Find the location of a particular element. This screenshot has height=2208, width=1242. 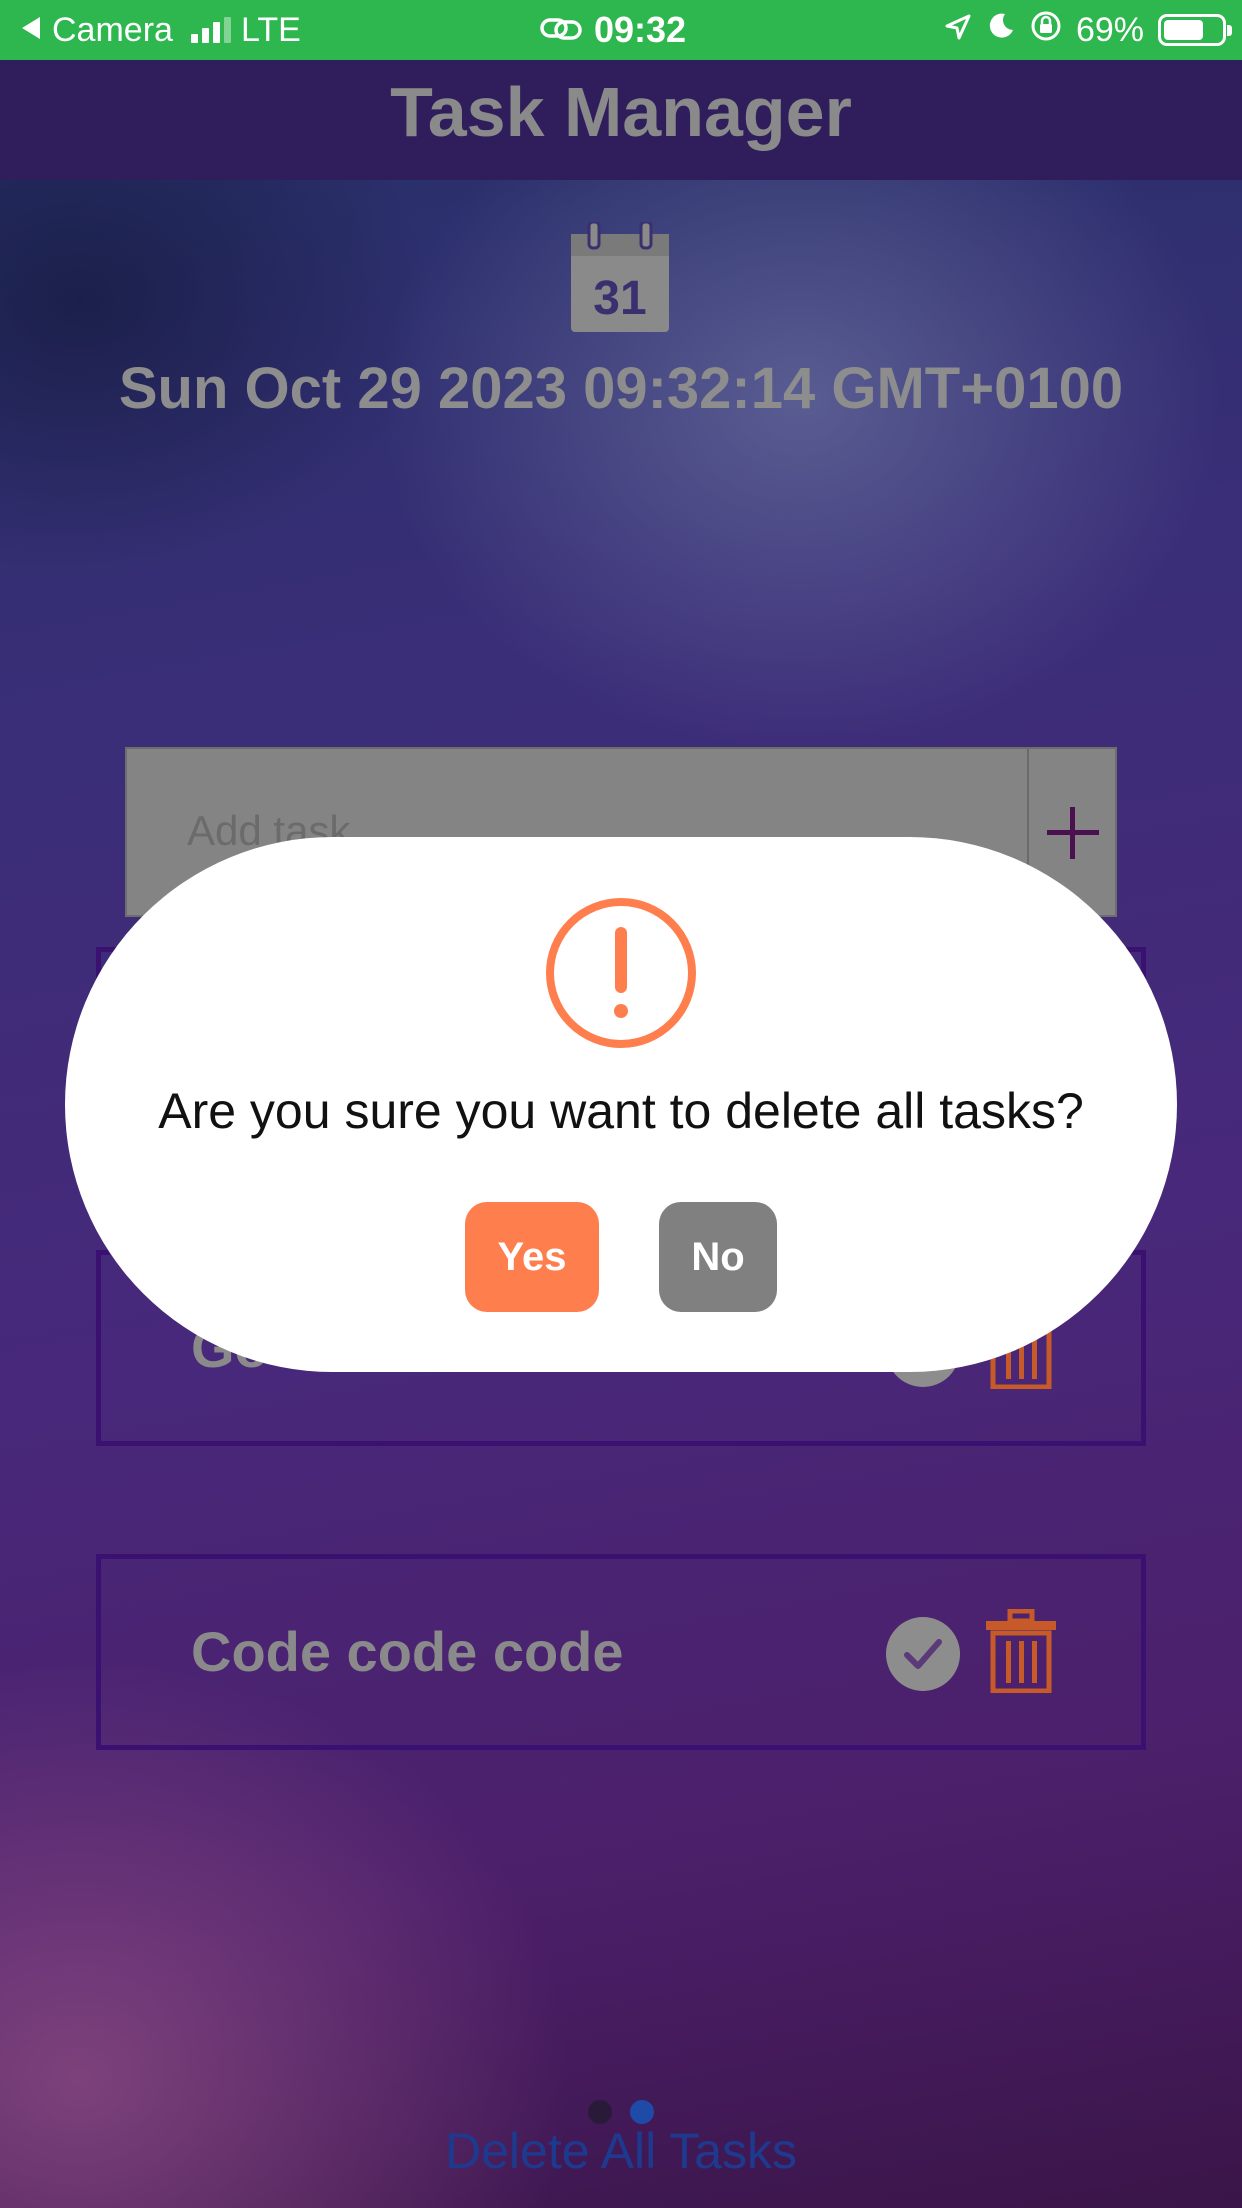

network-type: LTE is located at coordinates (270, 29).